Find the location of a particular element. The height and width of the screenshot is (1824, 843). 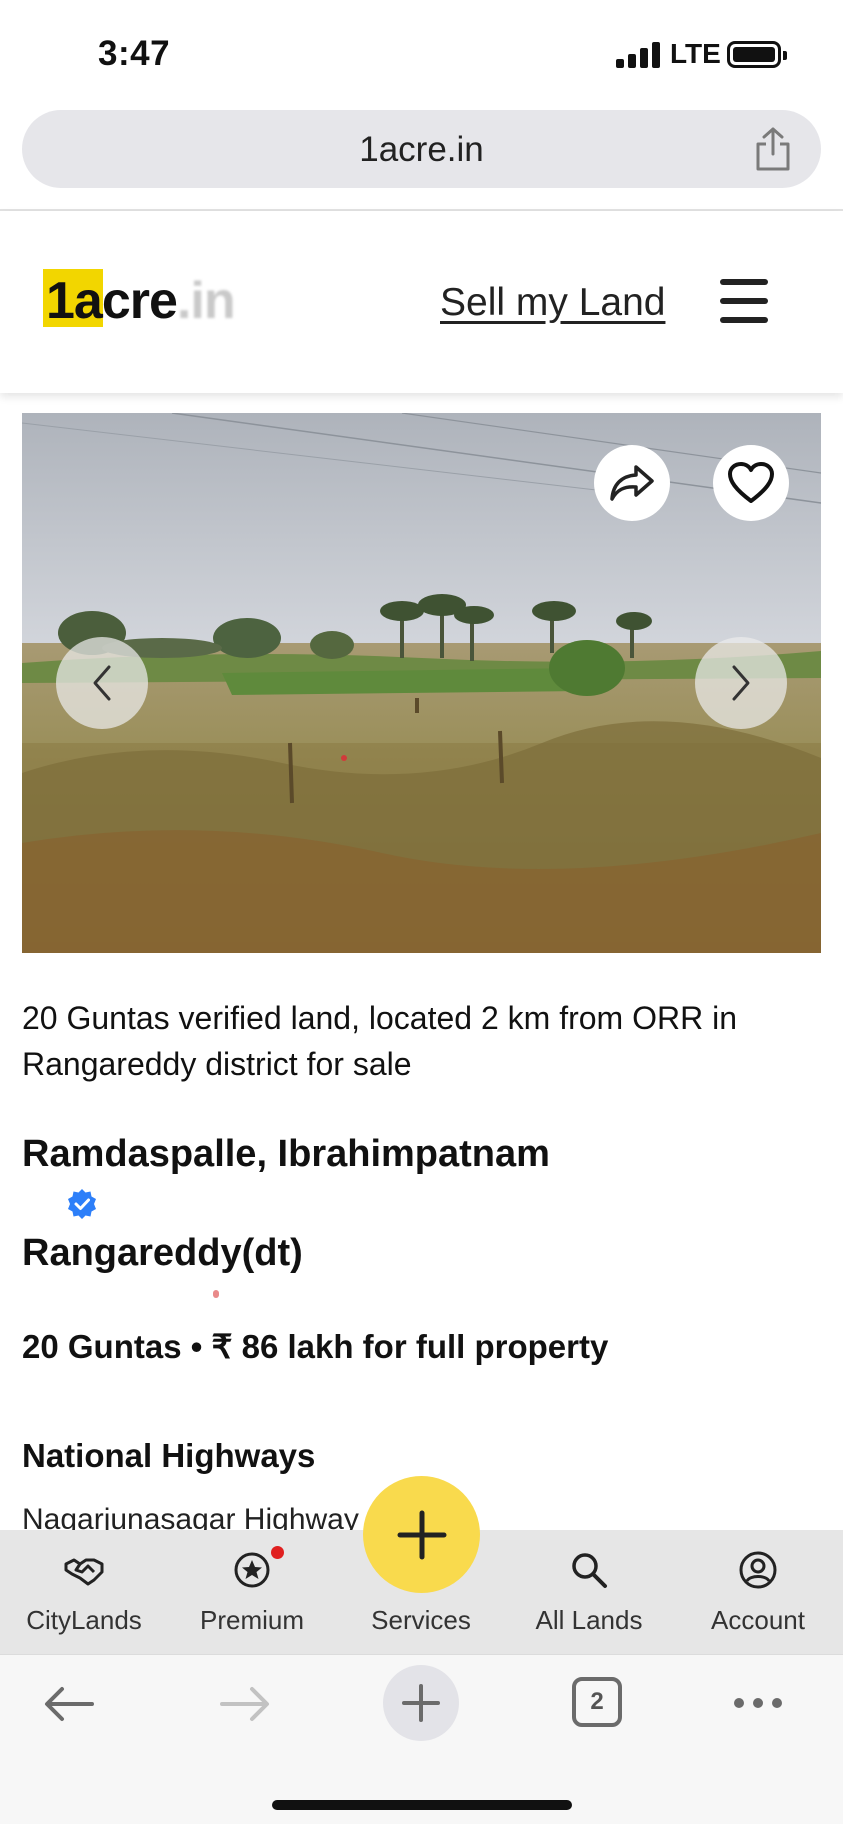

tabs-count-button: 2 is located at coordinates (597, 1702).